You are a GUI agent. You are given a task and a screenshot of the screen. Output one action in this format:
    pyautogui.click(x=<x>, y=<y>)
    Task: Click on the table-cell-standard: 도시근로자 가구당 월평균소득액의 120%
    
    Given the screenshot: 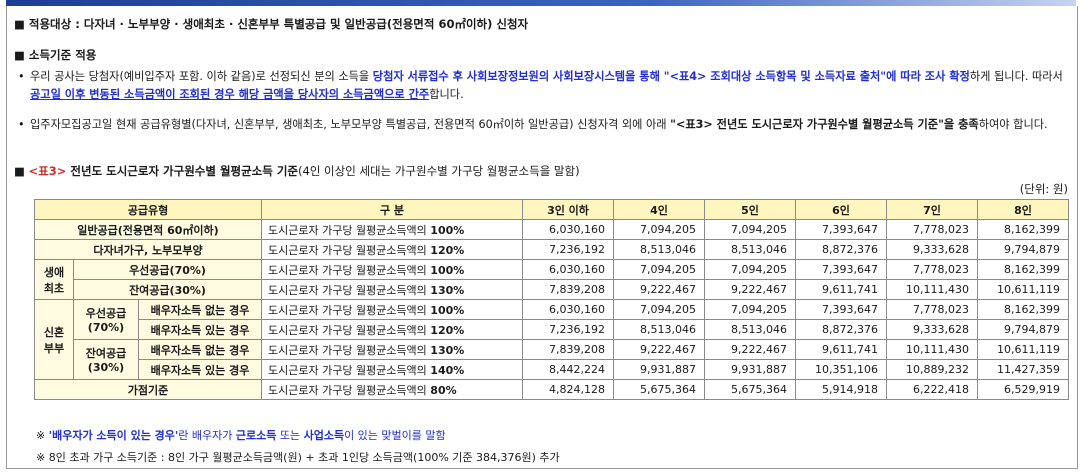 What is the action you would take?
    pyautogui.click(x=392, y=329)
    